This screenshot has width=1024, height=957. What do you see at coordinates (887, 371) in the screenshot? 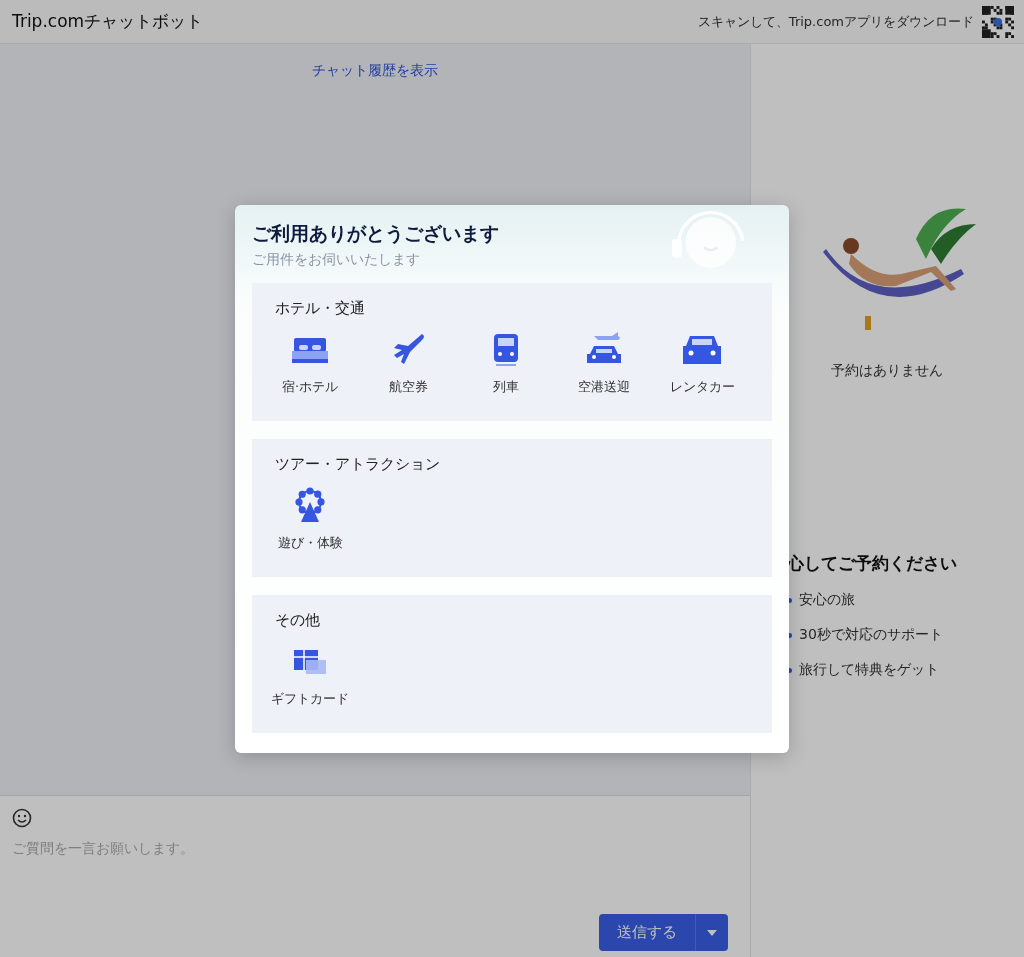
I see `no-bookings-text: 予約はありません` at bounding box center [887, 371].